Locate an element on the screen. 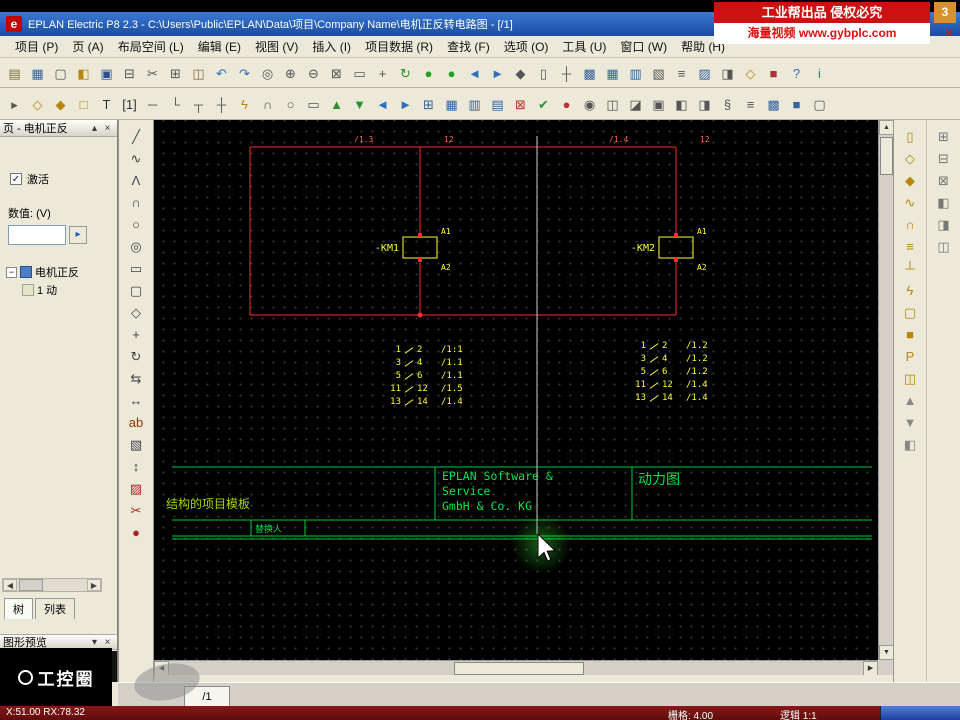 This screenshot has width=960, height=720. menu-item: 页 (A) is located at coordinates (87, 46).